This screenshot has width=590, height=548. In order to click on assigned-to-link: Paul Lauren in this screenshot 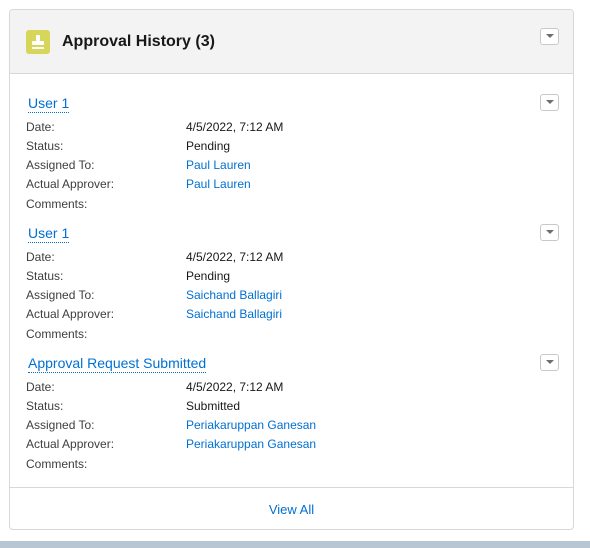, I will do `click(218, 165)`.